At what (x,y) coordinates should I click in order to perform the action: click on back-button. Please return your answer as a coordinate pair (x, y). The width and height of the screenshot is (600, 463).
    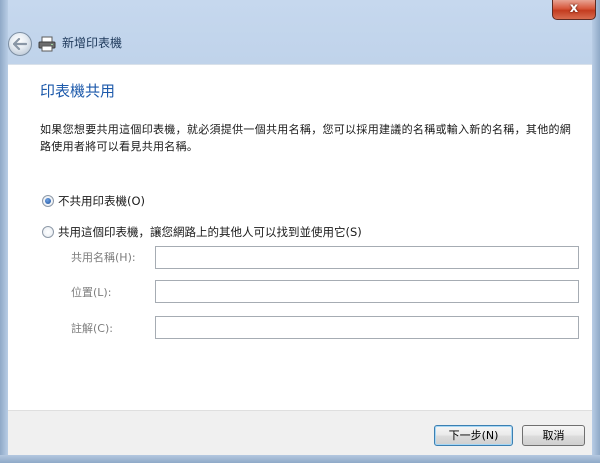
    Looking at the image, I should click on (20, 44).